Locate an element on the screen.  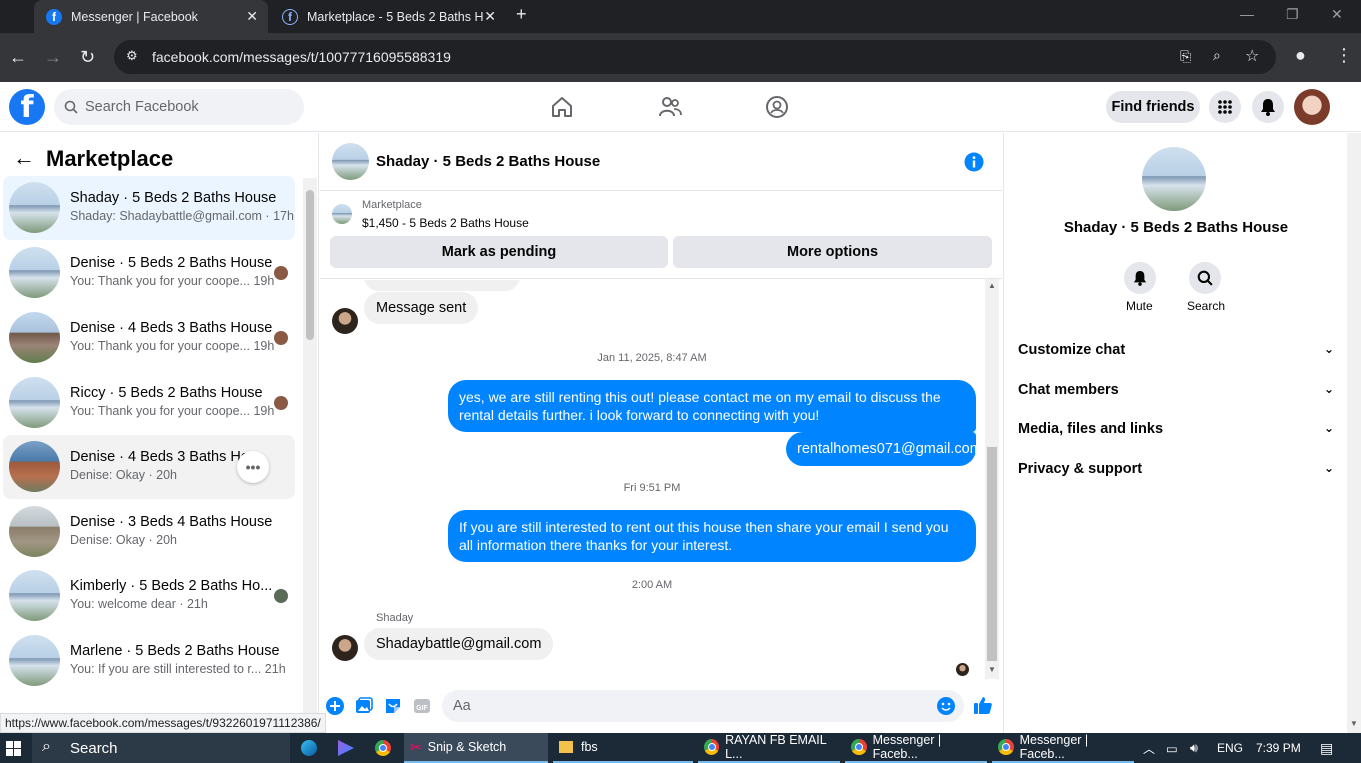
edge-icon is located at coordinates (309, 748).